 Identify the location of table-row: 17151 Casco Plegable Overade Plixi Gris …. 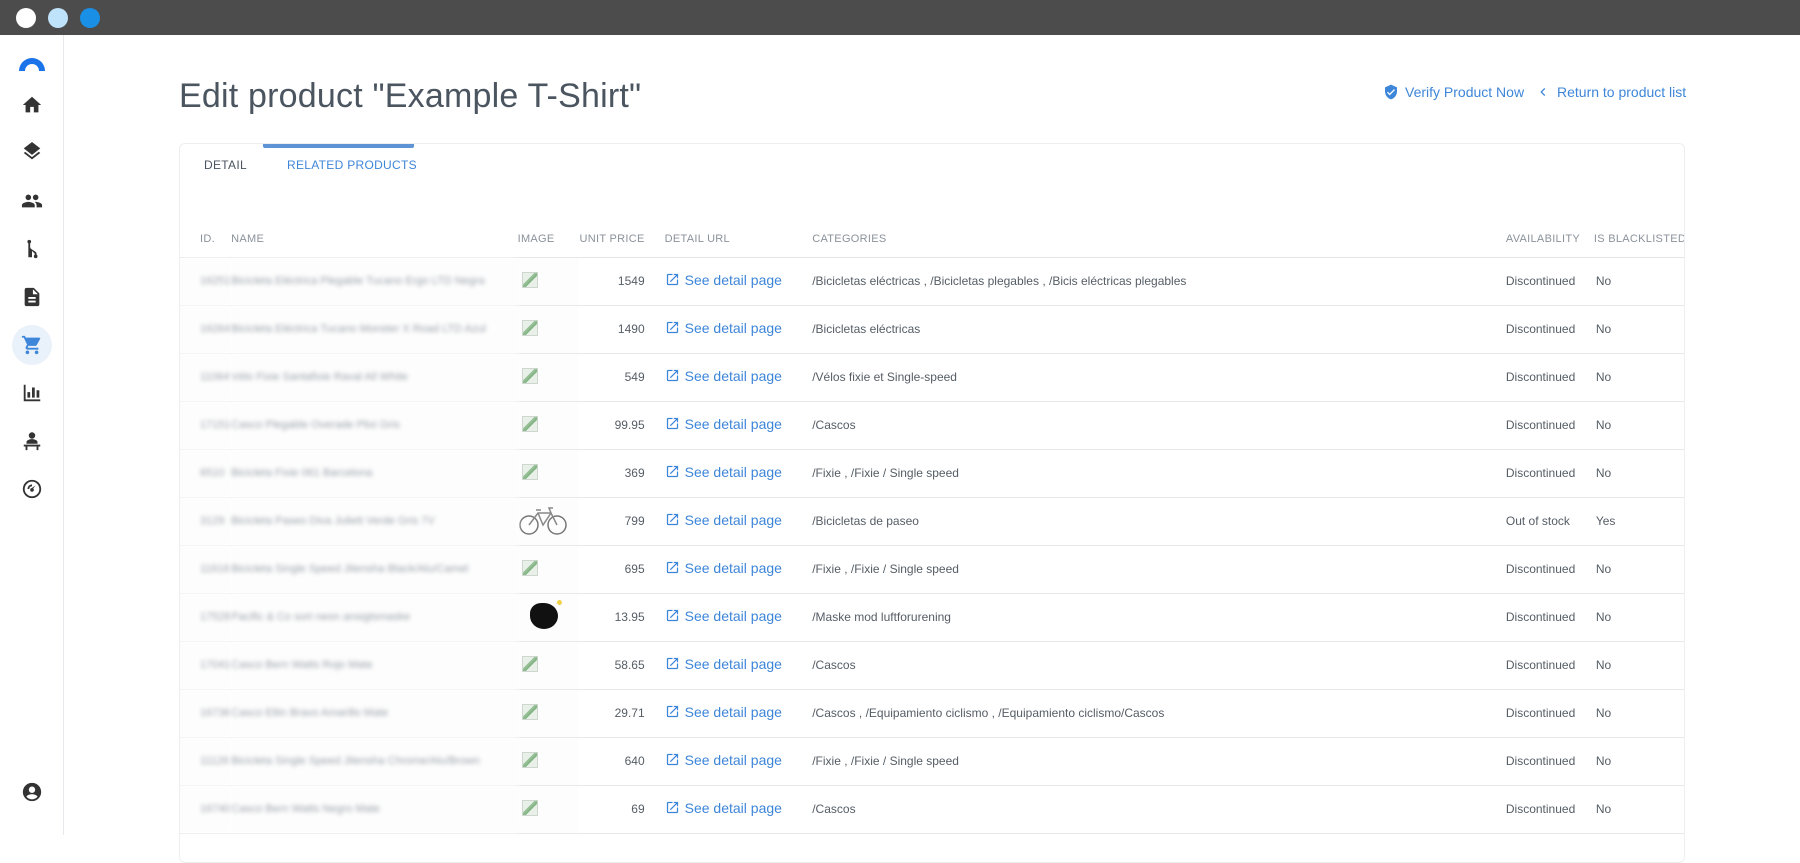
(932, 425).